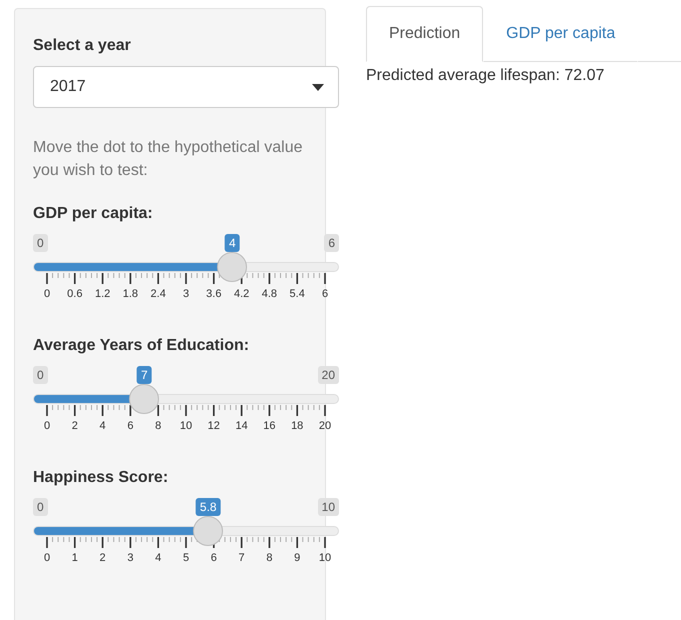  Describe the element at coordinates (144, 375) in the screenshot. I see `value-badge: 7` at that location.